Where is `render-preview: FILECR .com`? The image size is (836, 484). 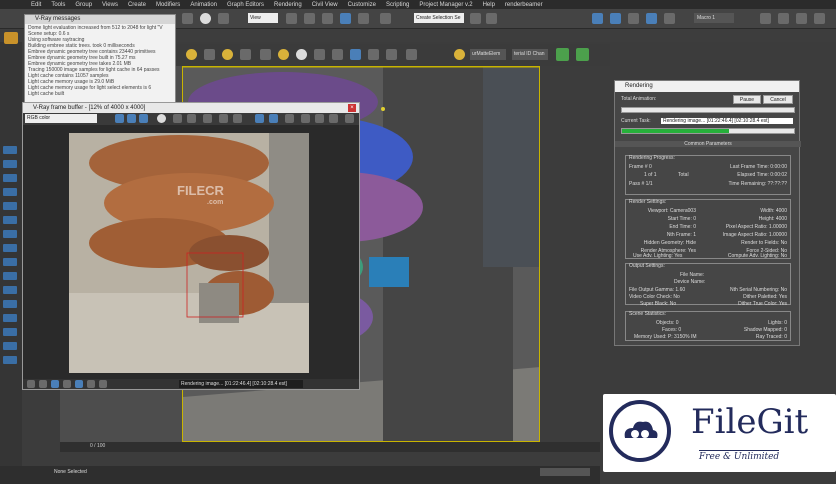 render-preview: FILECR .com is located at coordinates (189, 253).